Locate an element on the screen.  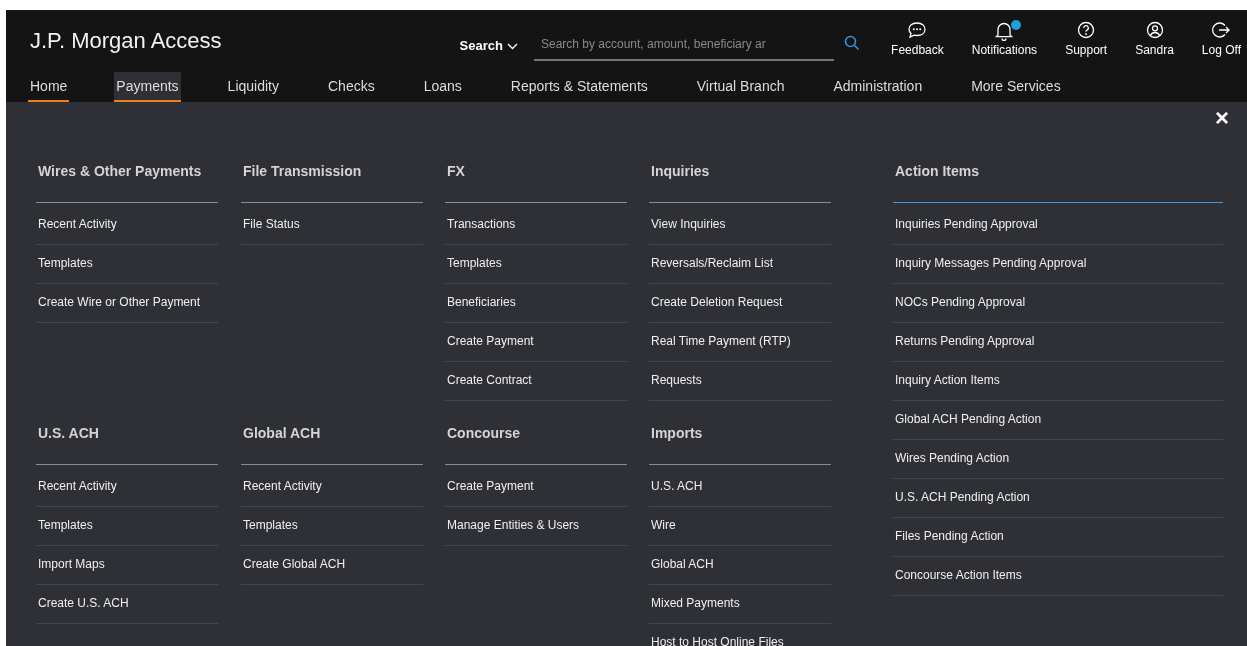
menu-link: Wires Pending Action is located at coordinates (1058, 459).